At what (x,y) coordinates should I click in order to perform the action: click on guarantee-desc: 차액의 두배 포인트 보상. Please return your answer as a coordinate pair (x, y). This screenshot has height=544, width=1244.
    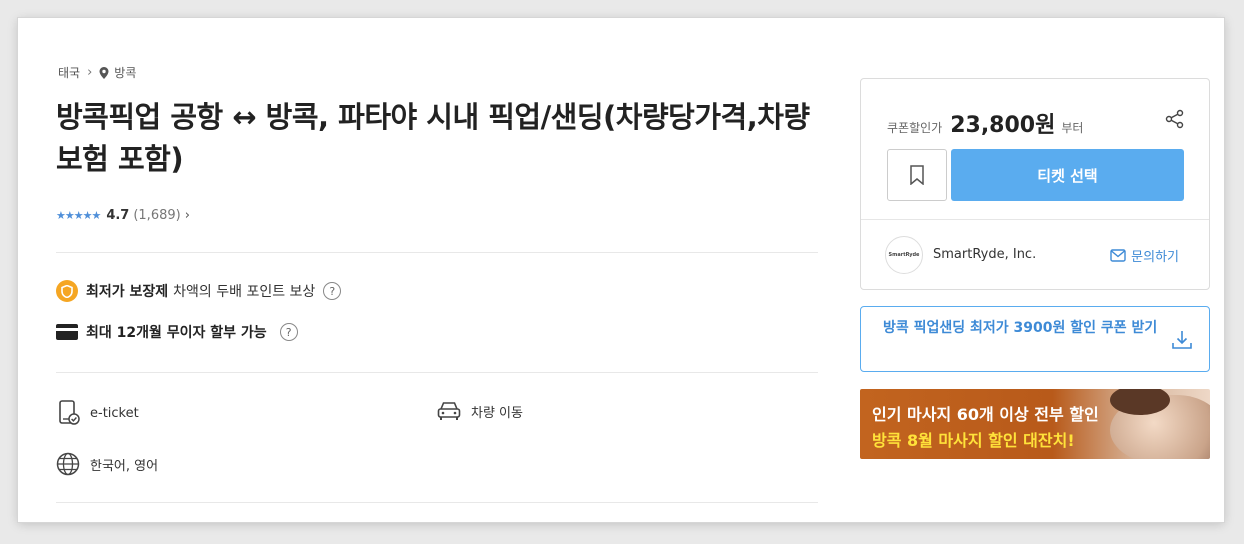
    Looking at the image, I should click on (244, 292).